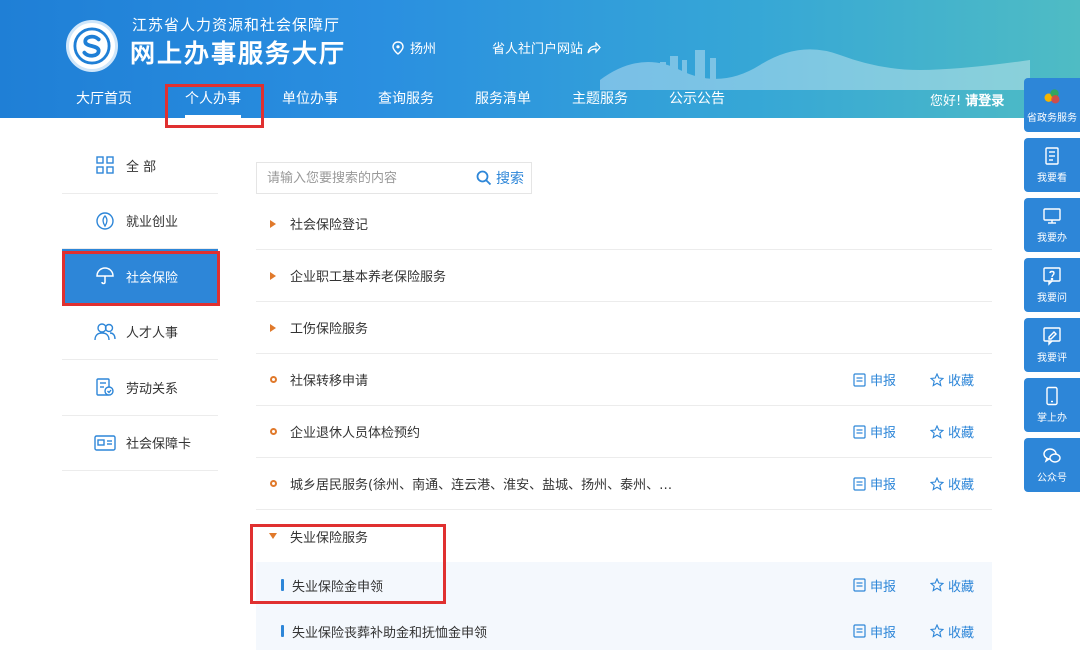  Describe the element at coordinates (1052, 465) in the screenshot. I see `float-wechat-button: 公众号` at that location.